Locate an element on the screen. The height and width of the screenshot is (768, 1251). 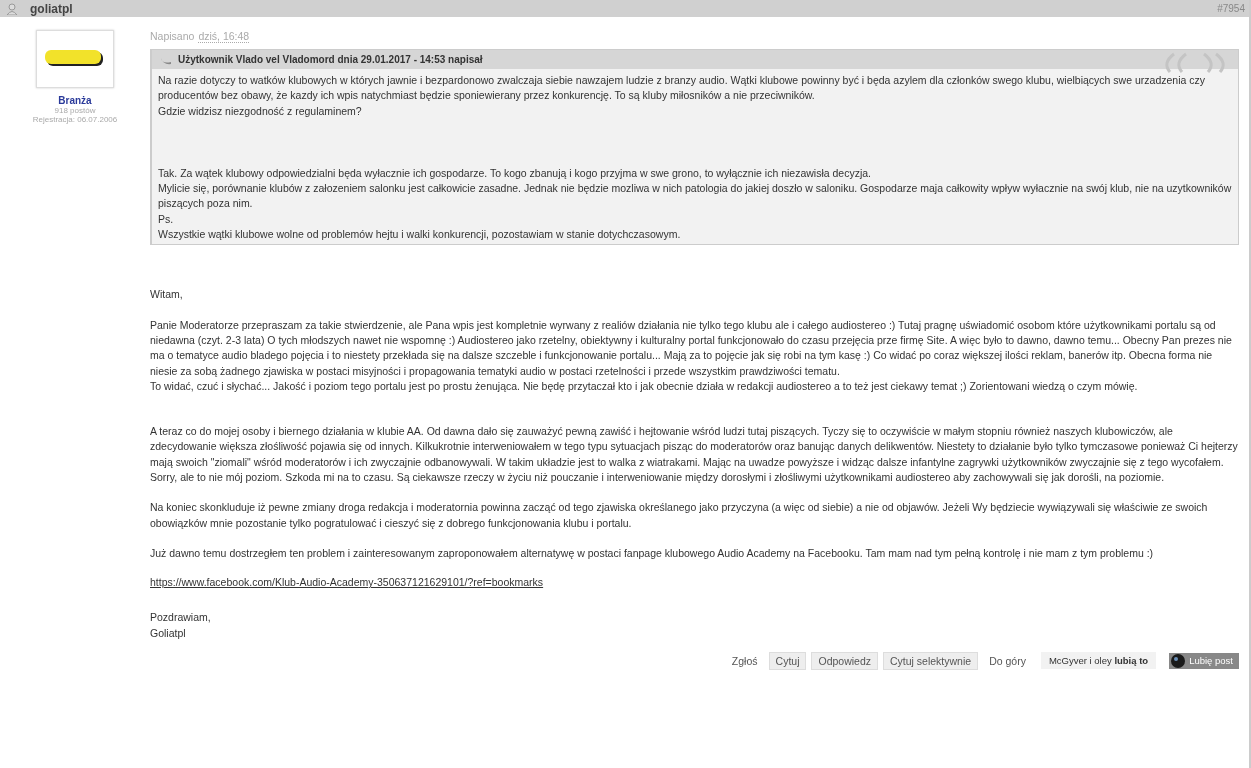
author-name: goliatpl is located at coordinates (51, 8).